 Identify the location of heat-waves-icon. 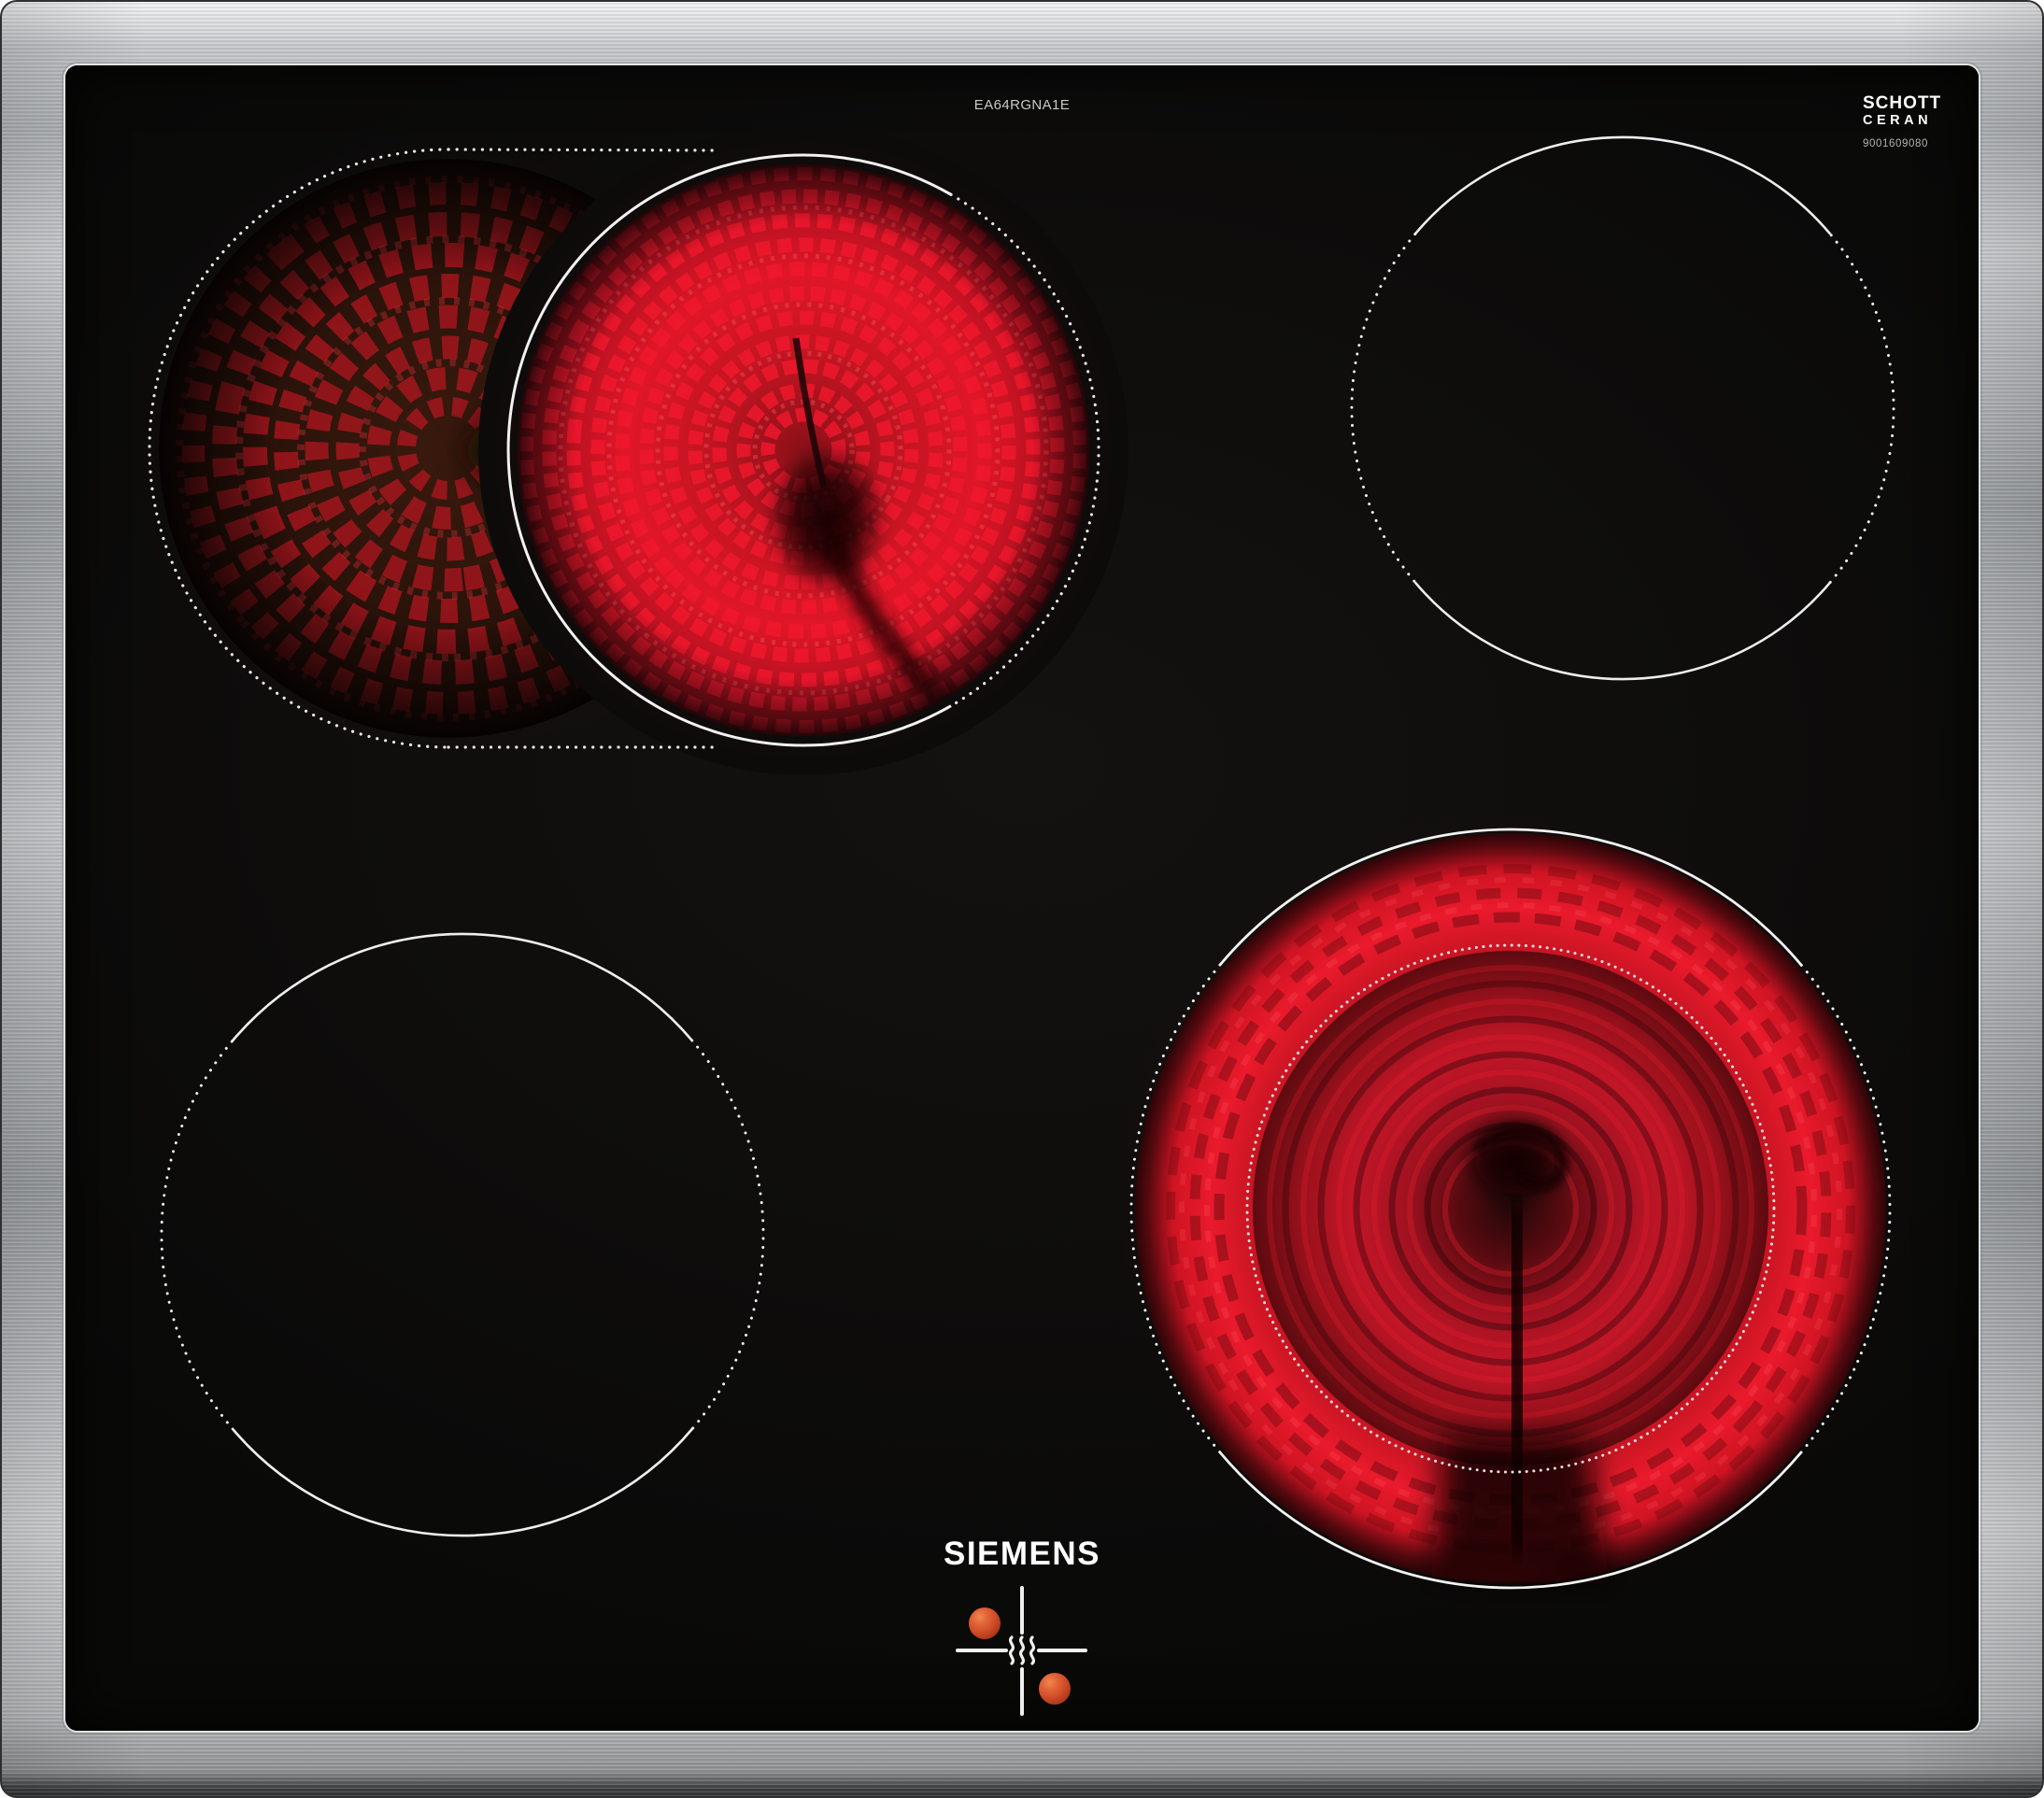
(1022, 1650).